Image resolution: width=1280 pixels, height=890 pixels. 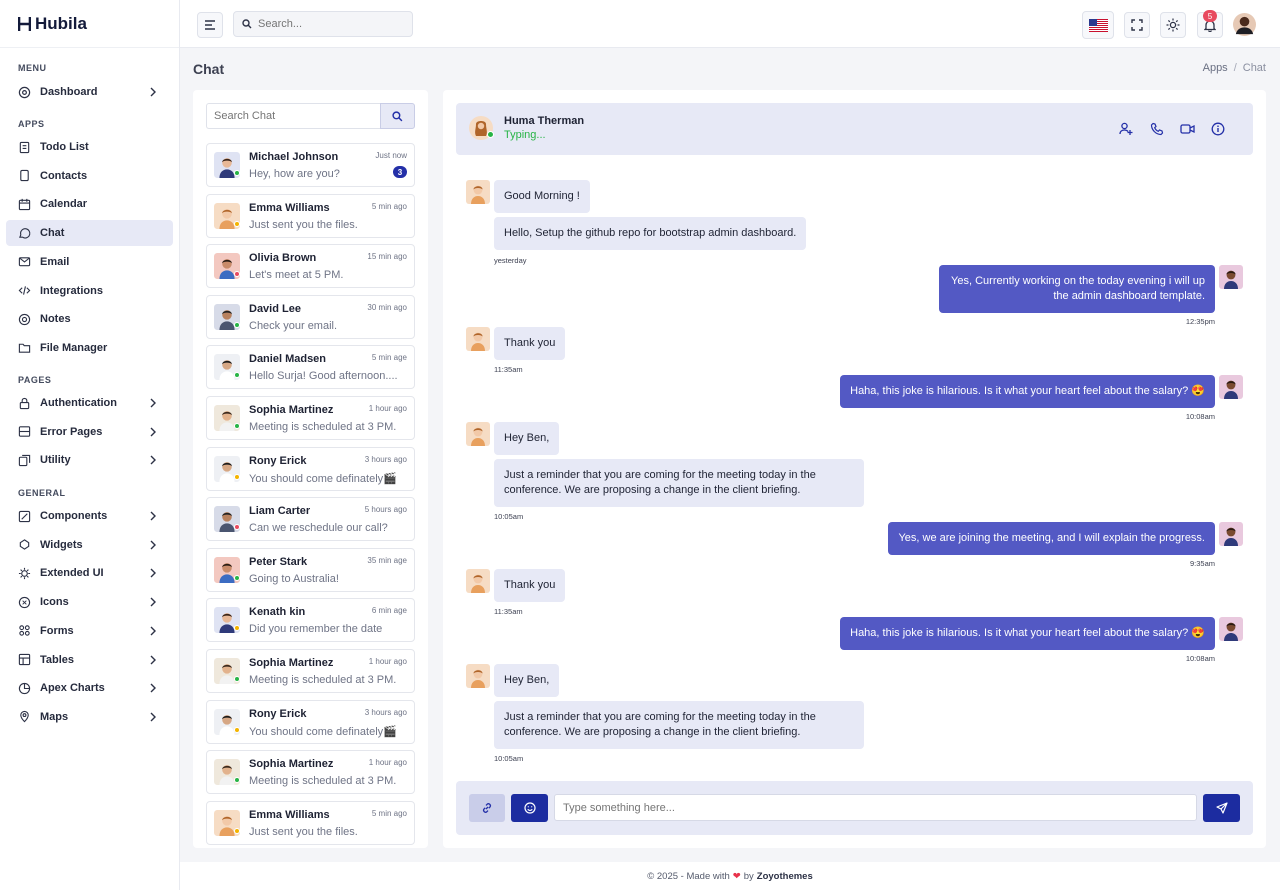 I want to click on sidebar-item-label: Calendar, so click(x=64, y=204).